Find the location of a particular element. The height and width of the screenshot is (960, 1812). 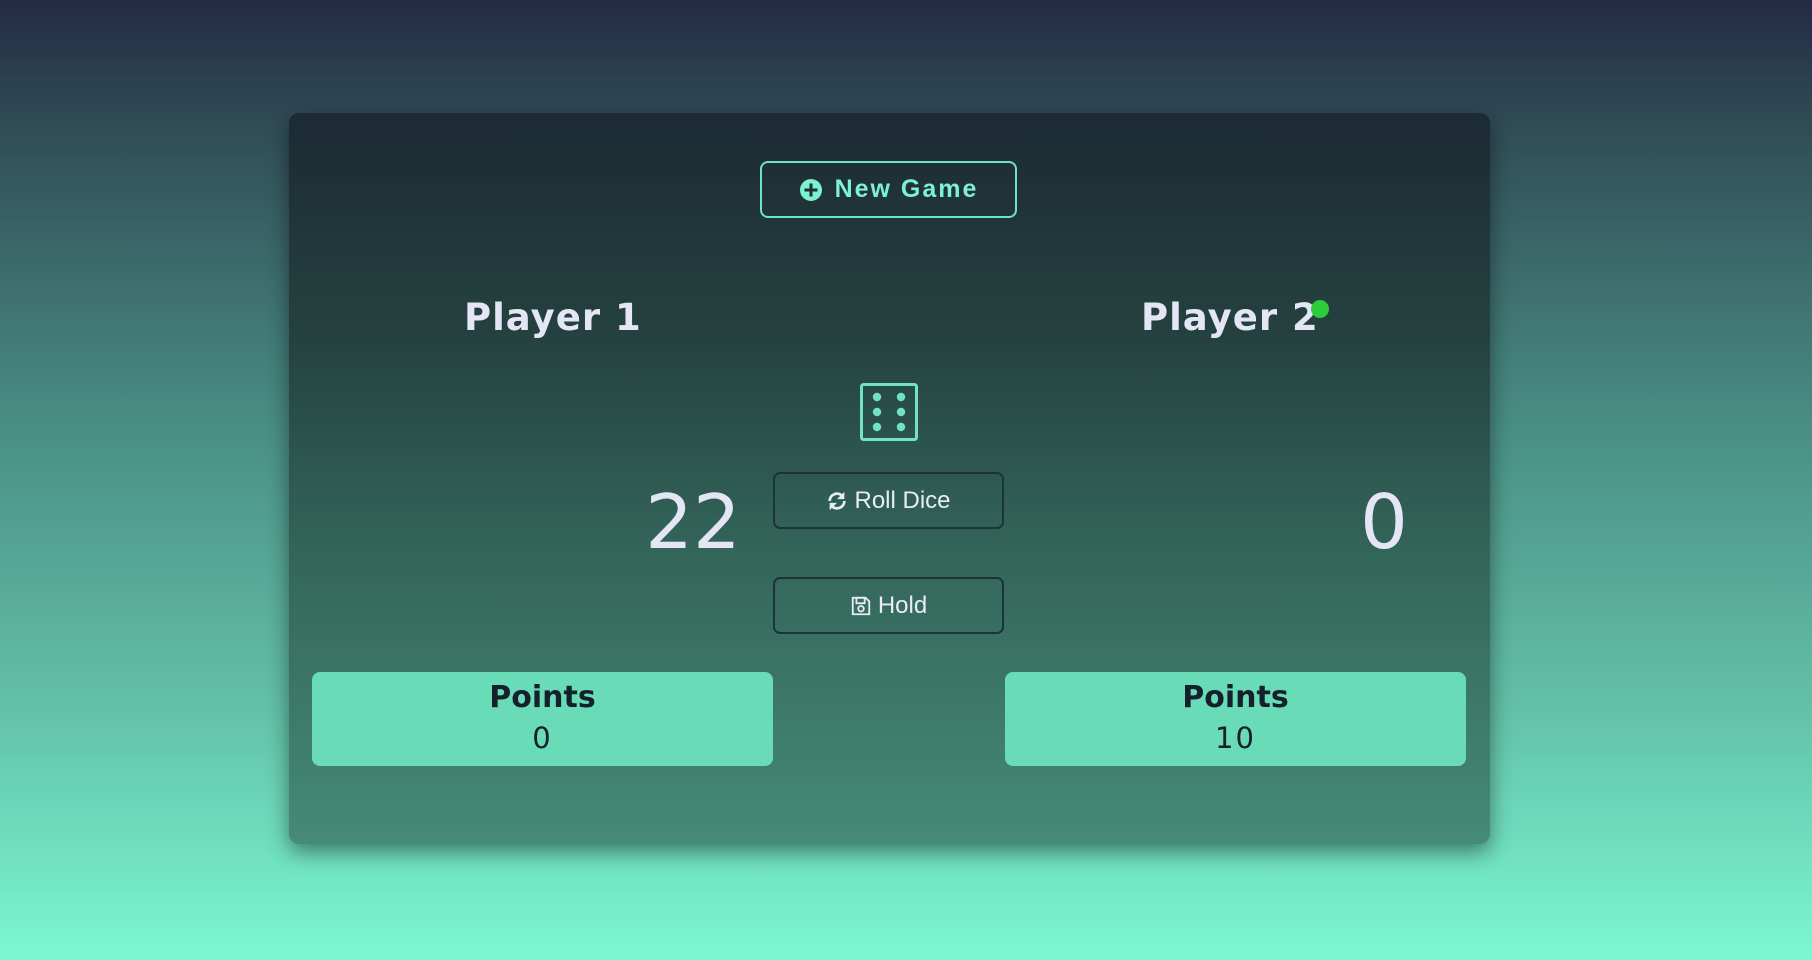

hold-label: Hold is located at coordinates (902, 605).